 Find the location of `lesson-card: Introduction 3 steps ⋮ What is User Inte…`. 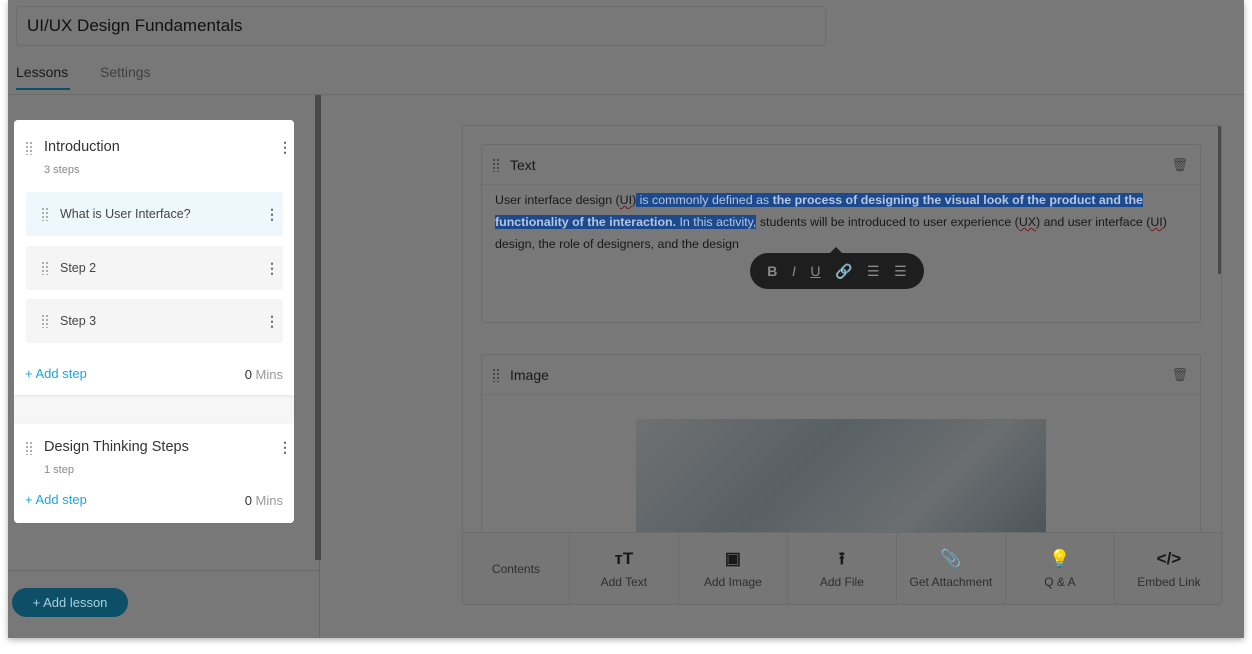

lesson-card: Introduction 3 steps ⋮ What is User Inte… is located at coordinates (154, 257).